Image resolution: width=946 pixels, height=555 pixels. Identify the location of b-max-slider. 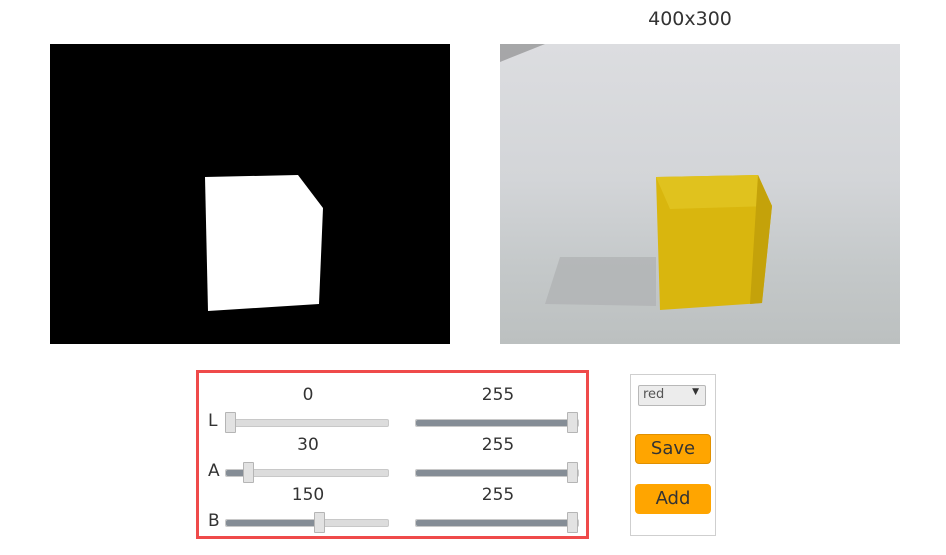
(497, 523).